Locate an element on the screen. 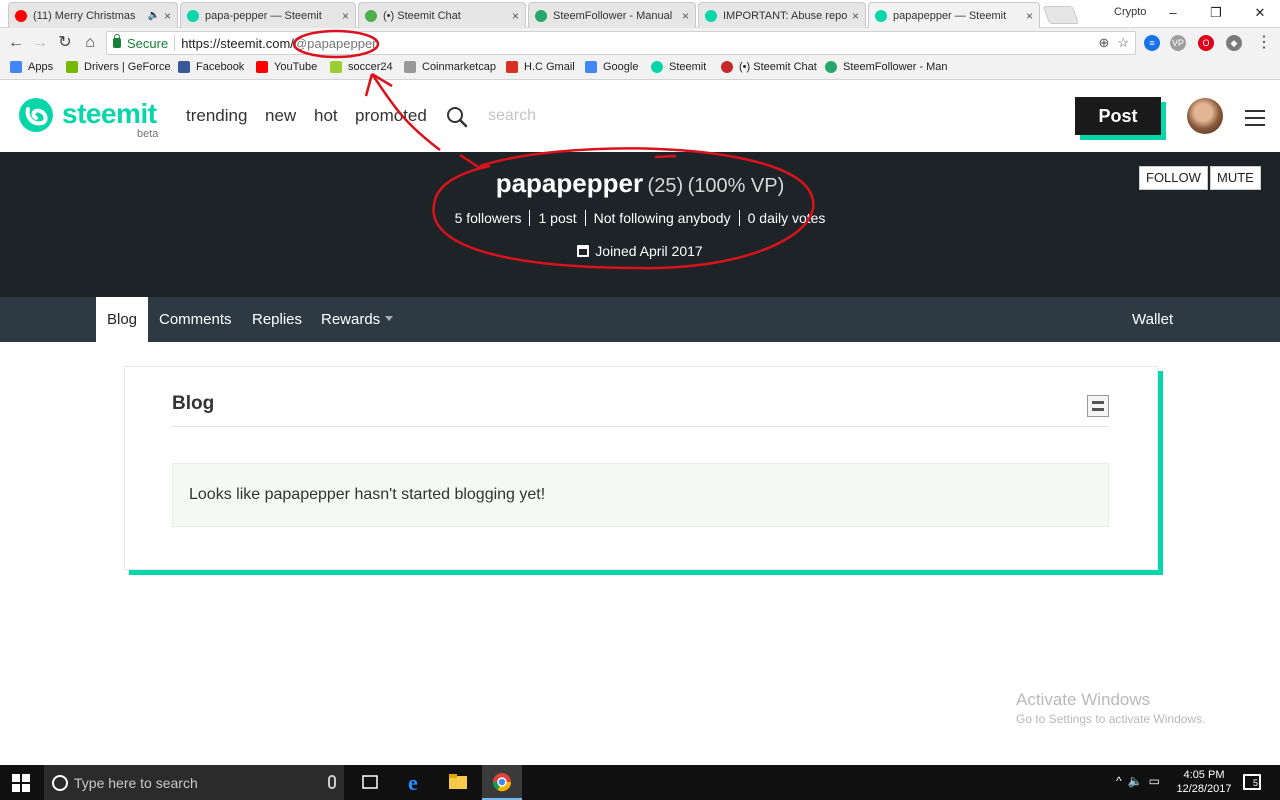 The image size is (1280, 800). tab-replies: Replies is located at coordinates (277, 319).